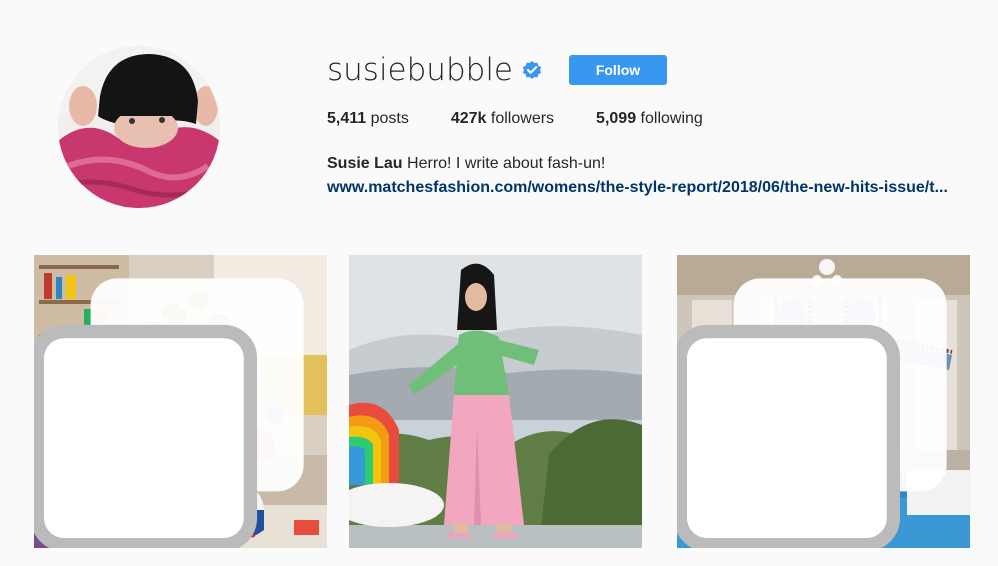 The height and width of the screenshot is (566, 998). I want to click on profile-title-row: susiebubble Follow, so click(657, 70).